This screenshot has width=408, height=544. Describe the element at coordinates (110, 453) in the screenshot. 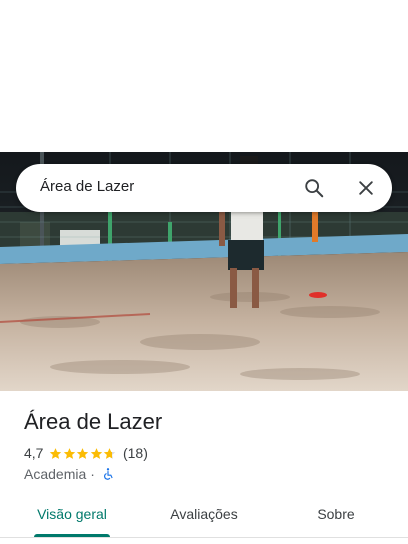

I see `half-star-icon` at that location.